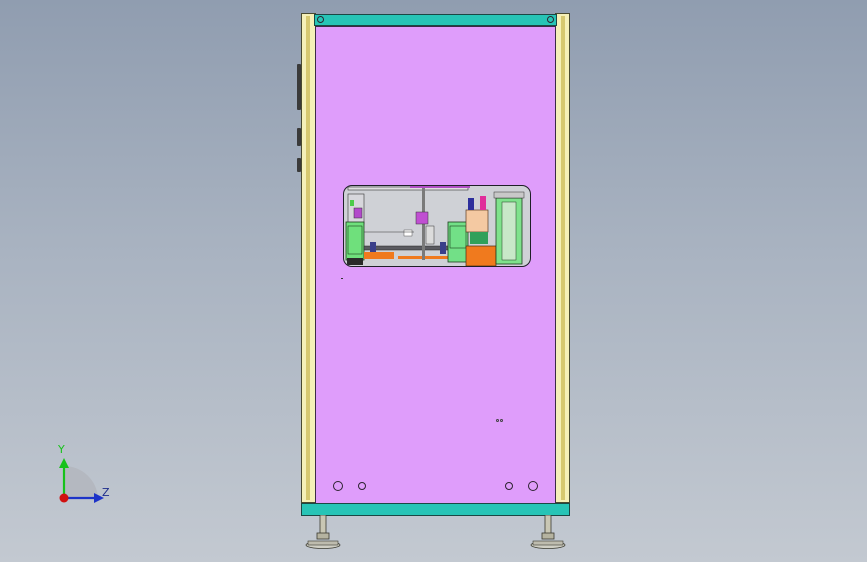 Image resolution: width=867 pixels, height=562 pixels. Describe the element at coordinates (435, 20) in the screenshot. I see `top-rail` at that location.